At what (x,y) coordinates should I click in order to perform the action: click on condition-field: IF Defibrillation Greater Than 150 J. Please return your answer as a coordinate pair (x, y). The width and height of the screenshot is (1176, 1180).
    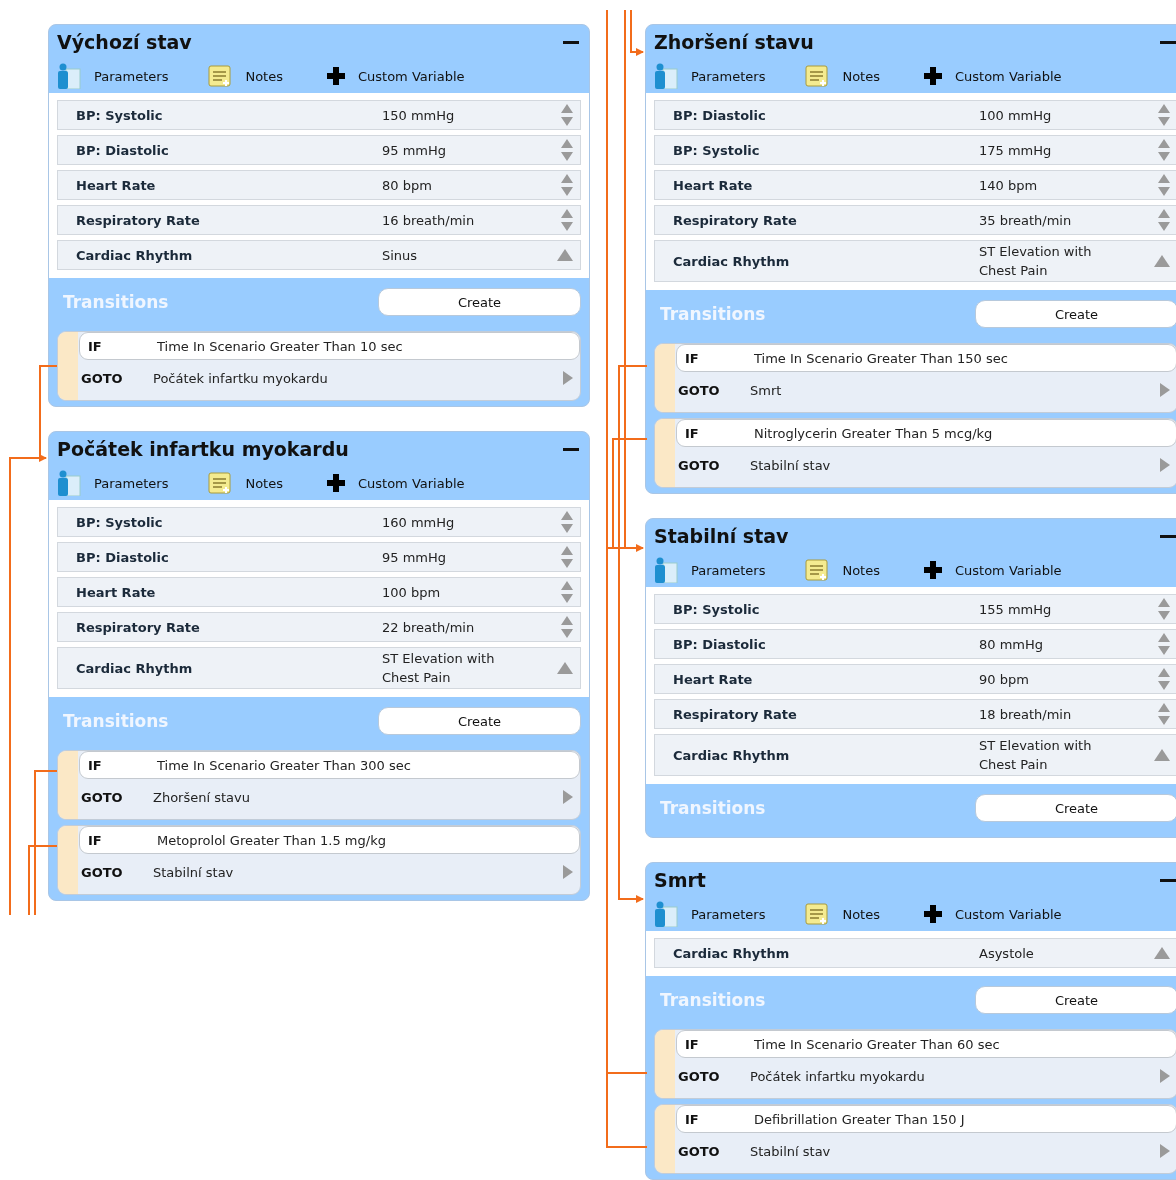
    Looking at the image, I should click on (926, 1119).